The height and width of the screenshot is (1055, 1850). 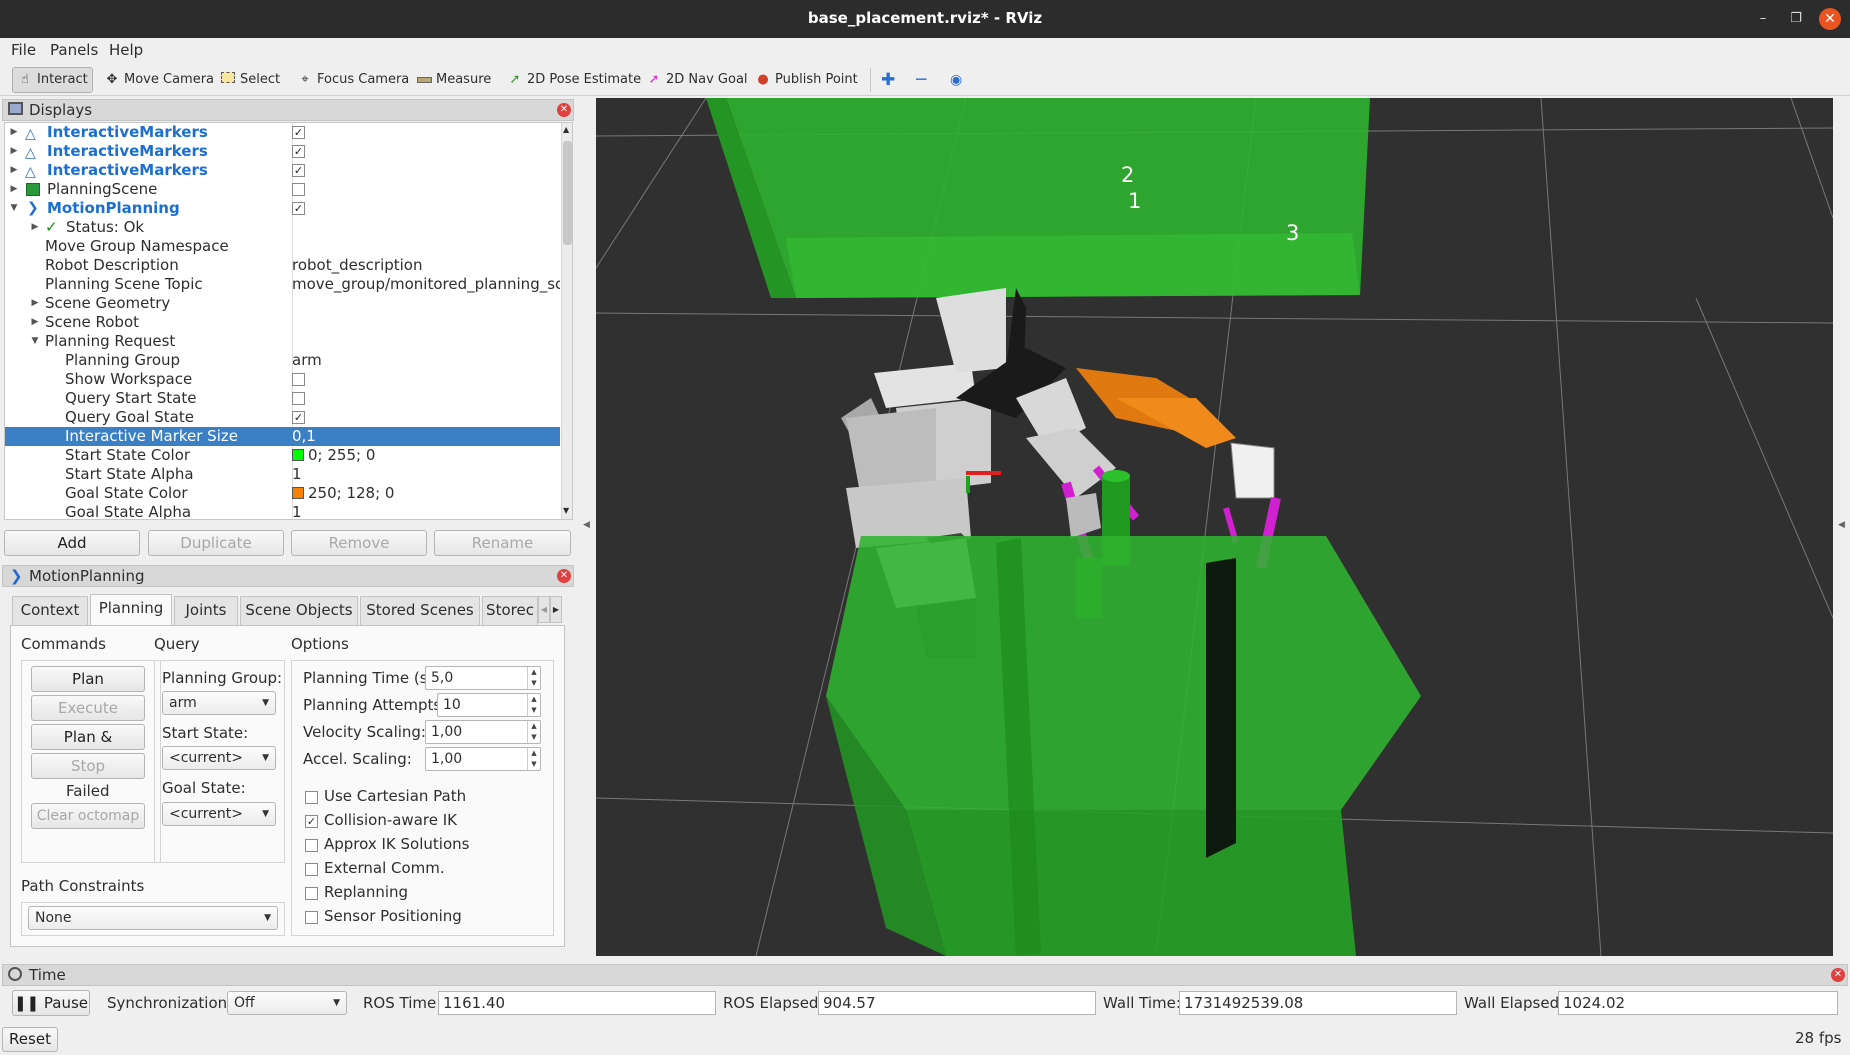 What do you see at coordinates (1763, 19) in the screenshot?
I see `minimize-icon: –` at bounding box center [1763, 19].